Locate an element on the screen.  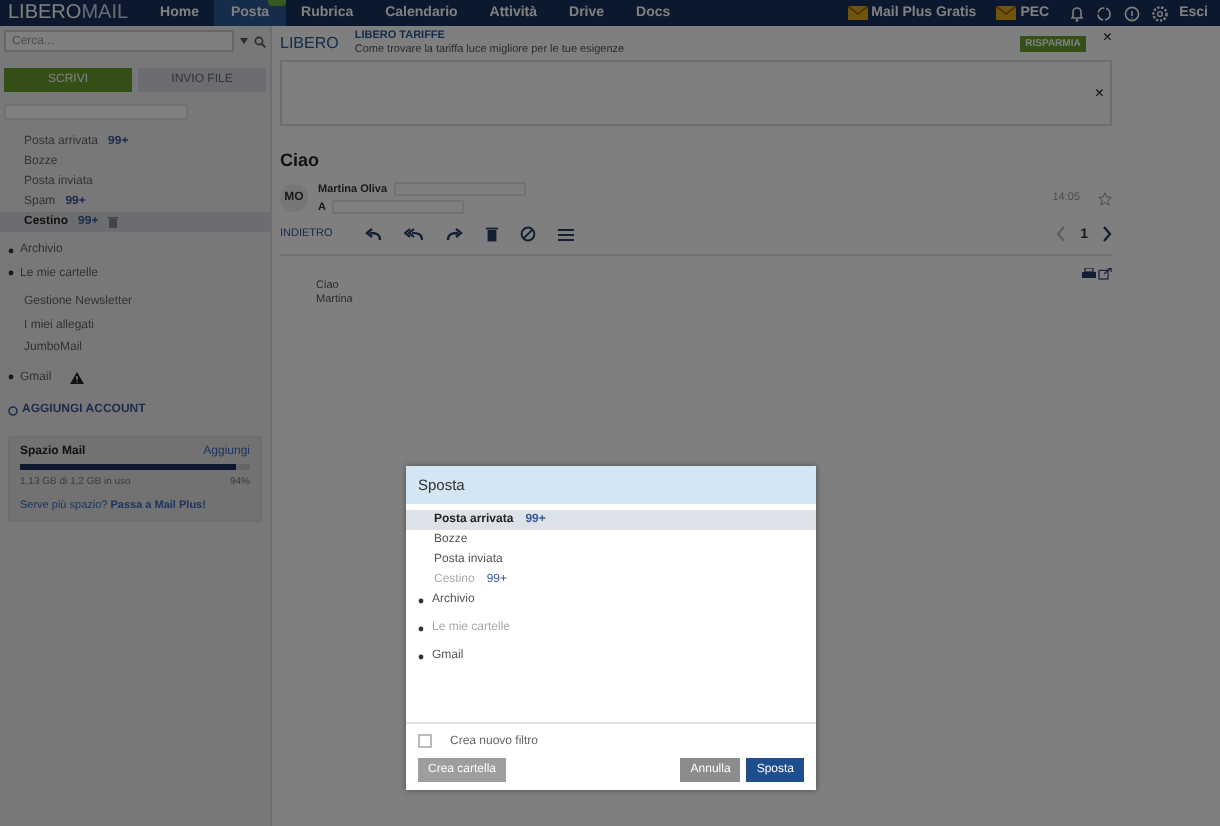
plus-circle-icon is located at coordinates (13, 410).